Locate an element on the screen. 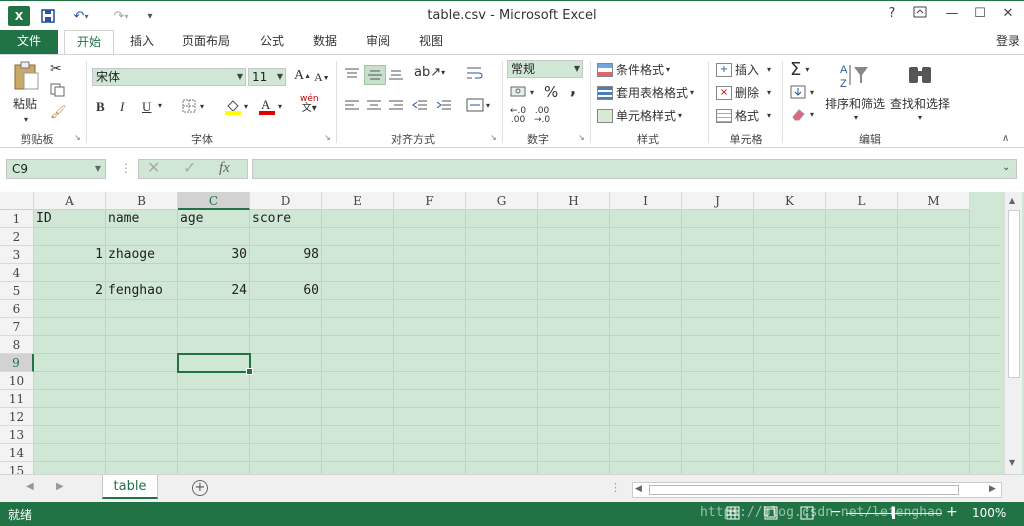 The image size is (1024, 526). column-header-e: E is located at coordinates (358, 201).